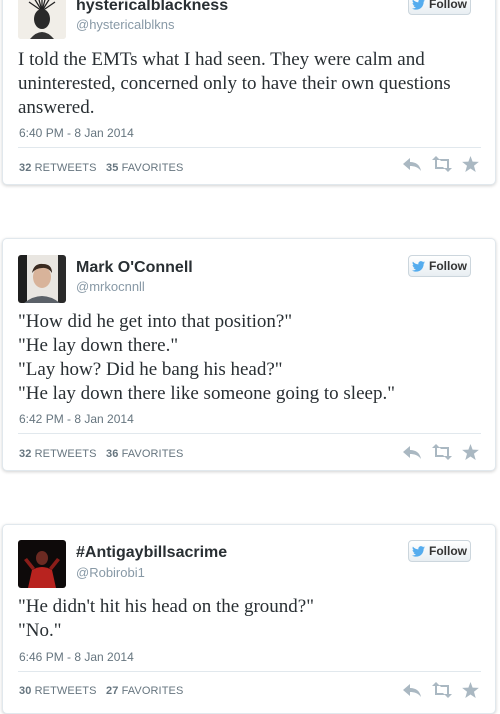 This screenshot has width=500, height=714. What do you see at coordinates (101, 168) in the screenshot?
I see `tweet-stats: 32 RETWEETS 35 FAVORITES` at bounding box center [101, 168].